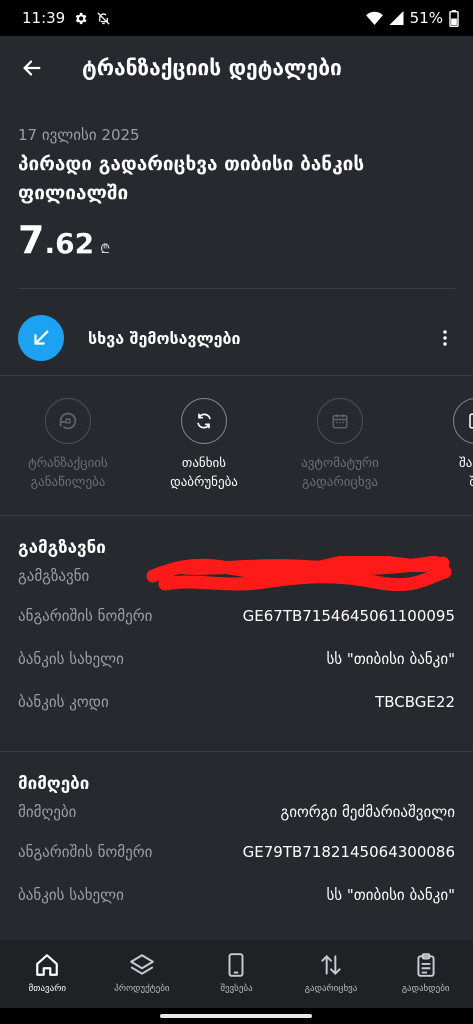 Image resolution: width=473 pixels, height=1024 pixels. What do you see at coordinates (340, 473) in the screenshot?
I see `action-label: ავტომატური გადარიცხვა` at bounding box center [340, 473].